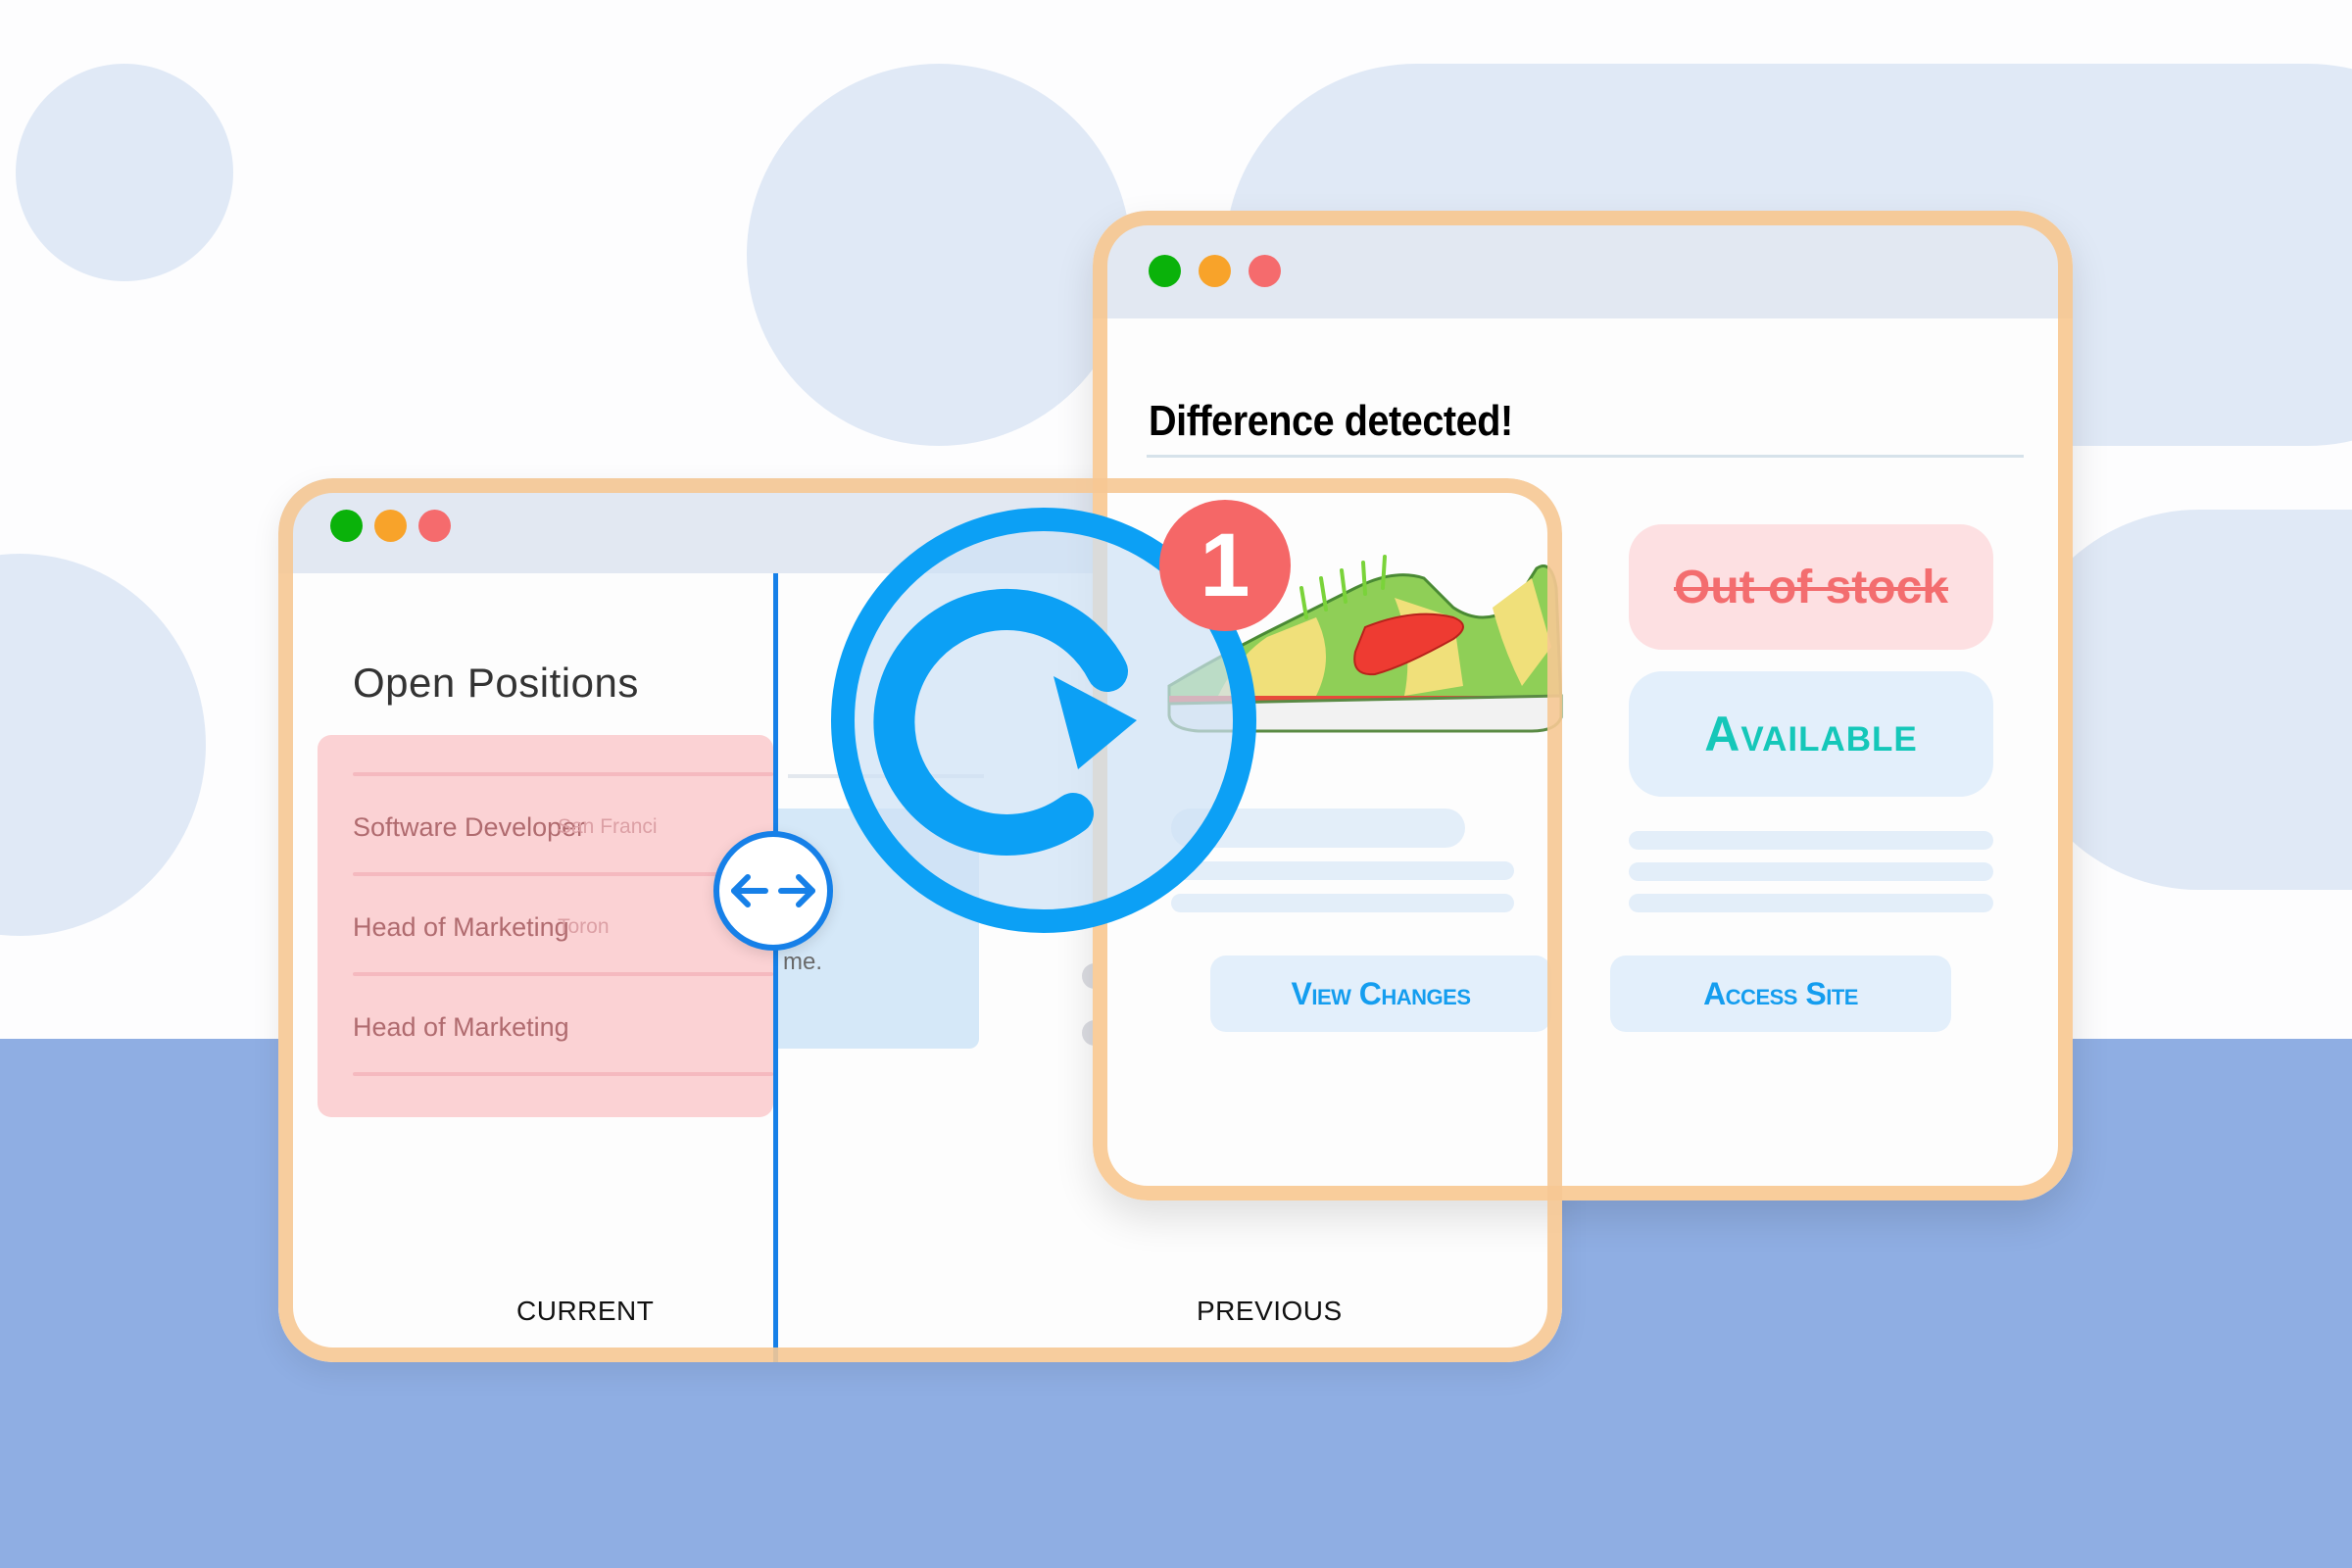  I want to click on position-title: Software Developer, so click(469, 827).